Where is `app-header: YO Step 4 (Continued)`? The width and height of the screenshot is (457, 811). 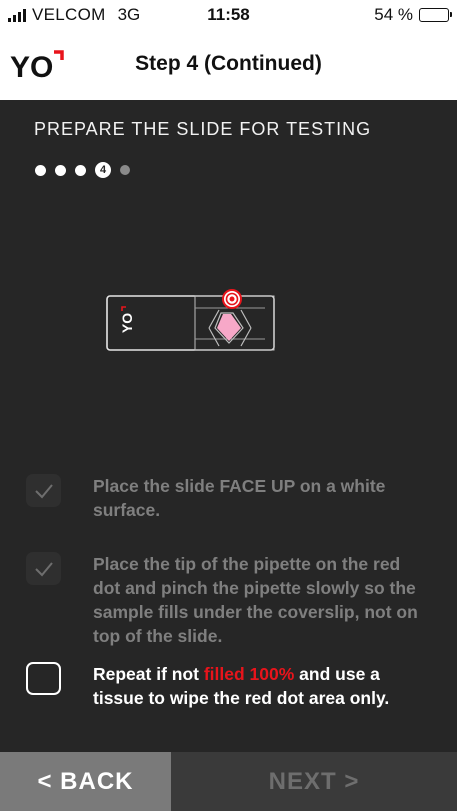
app-header: YO Step 4 (Continued) is located at coordinates (228, 65).